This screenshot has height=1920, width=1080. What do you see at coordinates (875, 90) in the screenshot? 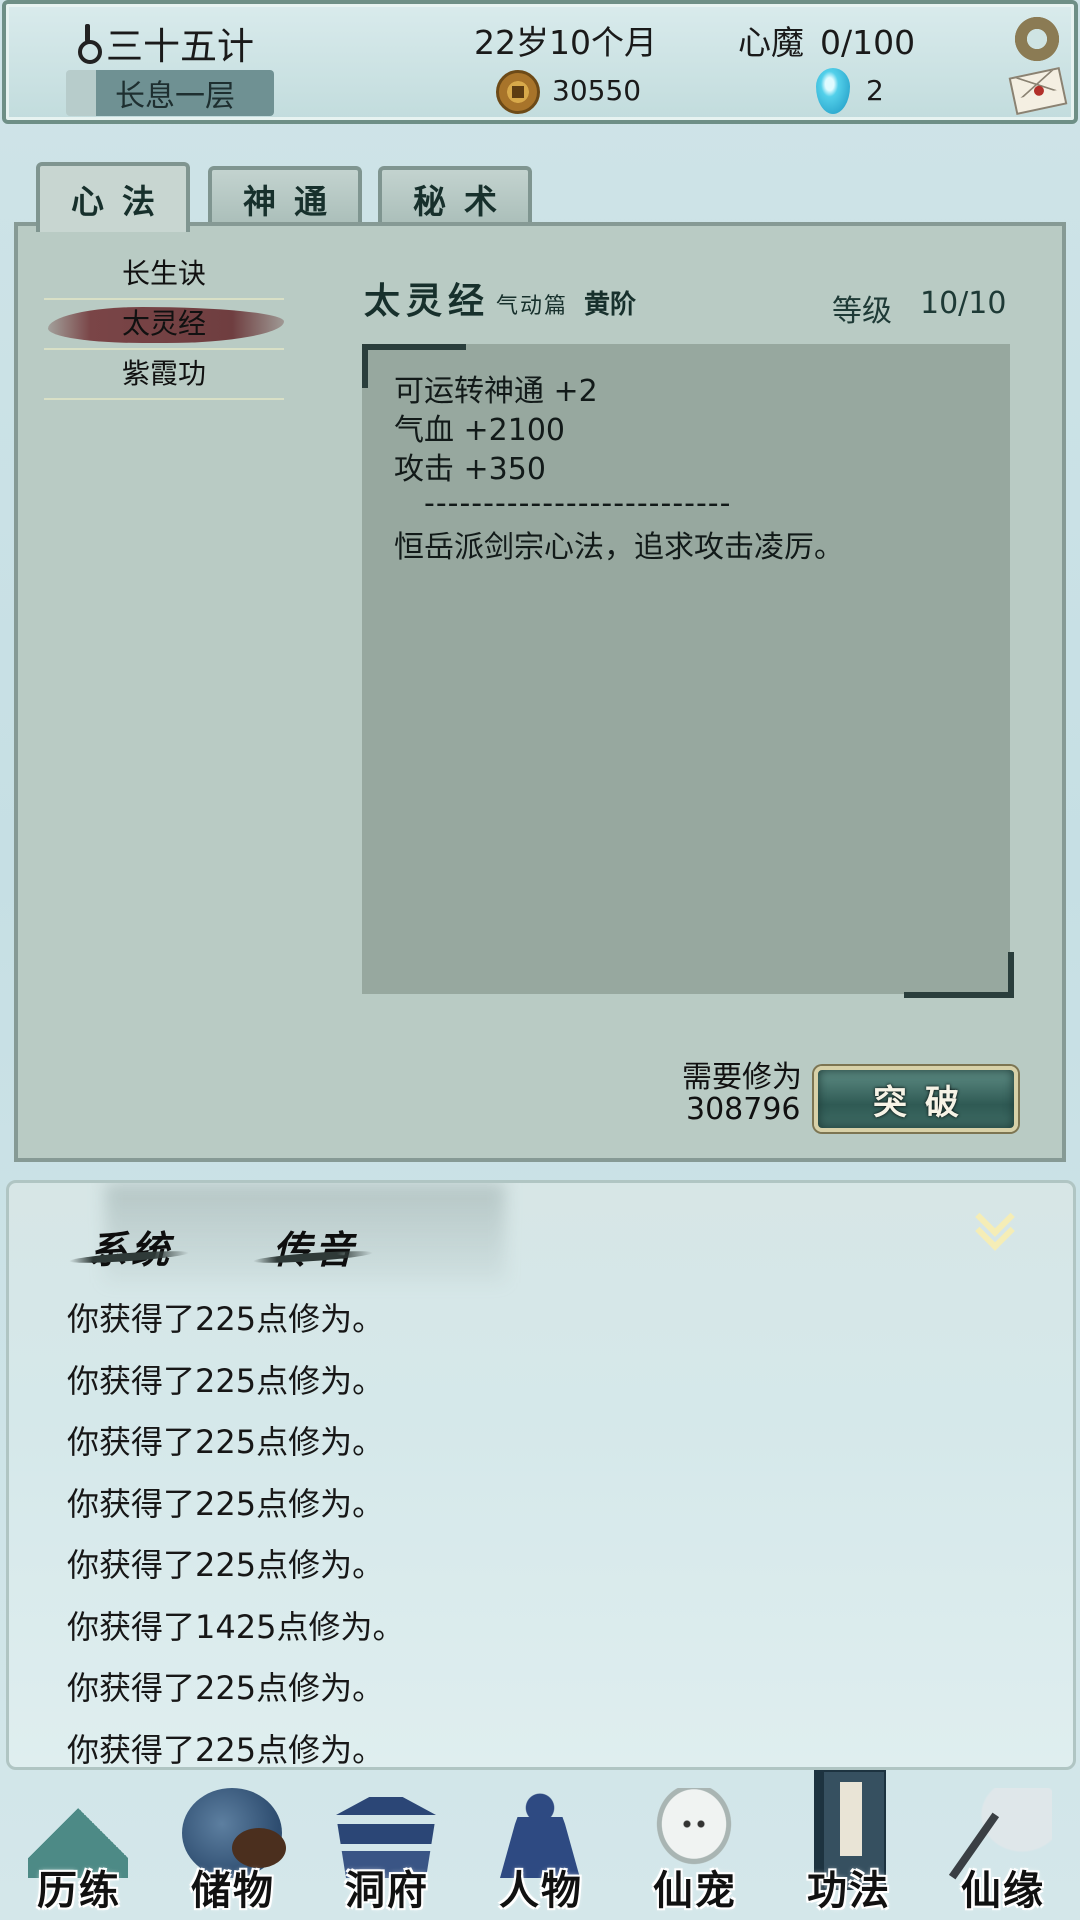
I see `gem-count: 2` at bounding box center [875, 90].